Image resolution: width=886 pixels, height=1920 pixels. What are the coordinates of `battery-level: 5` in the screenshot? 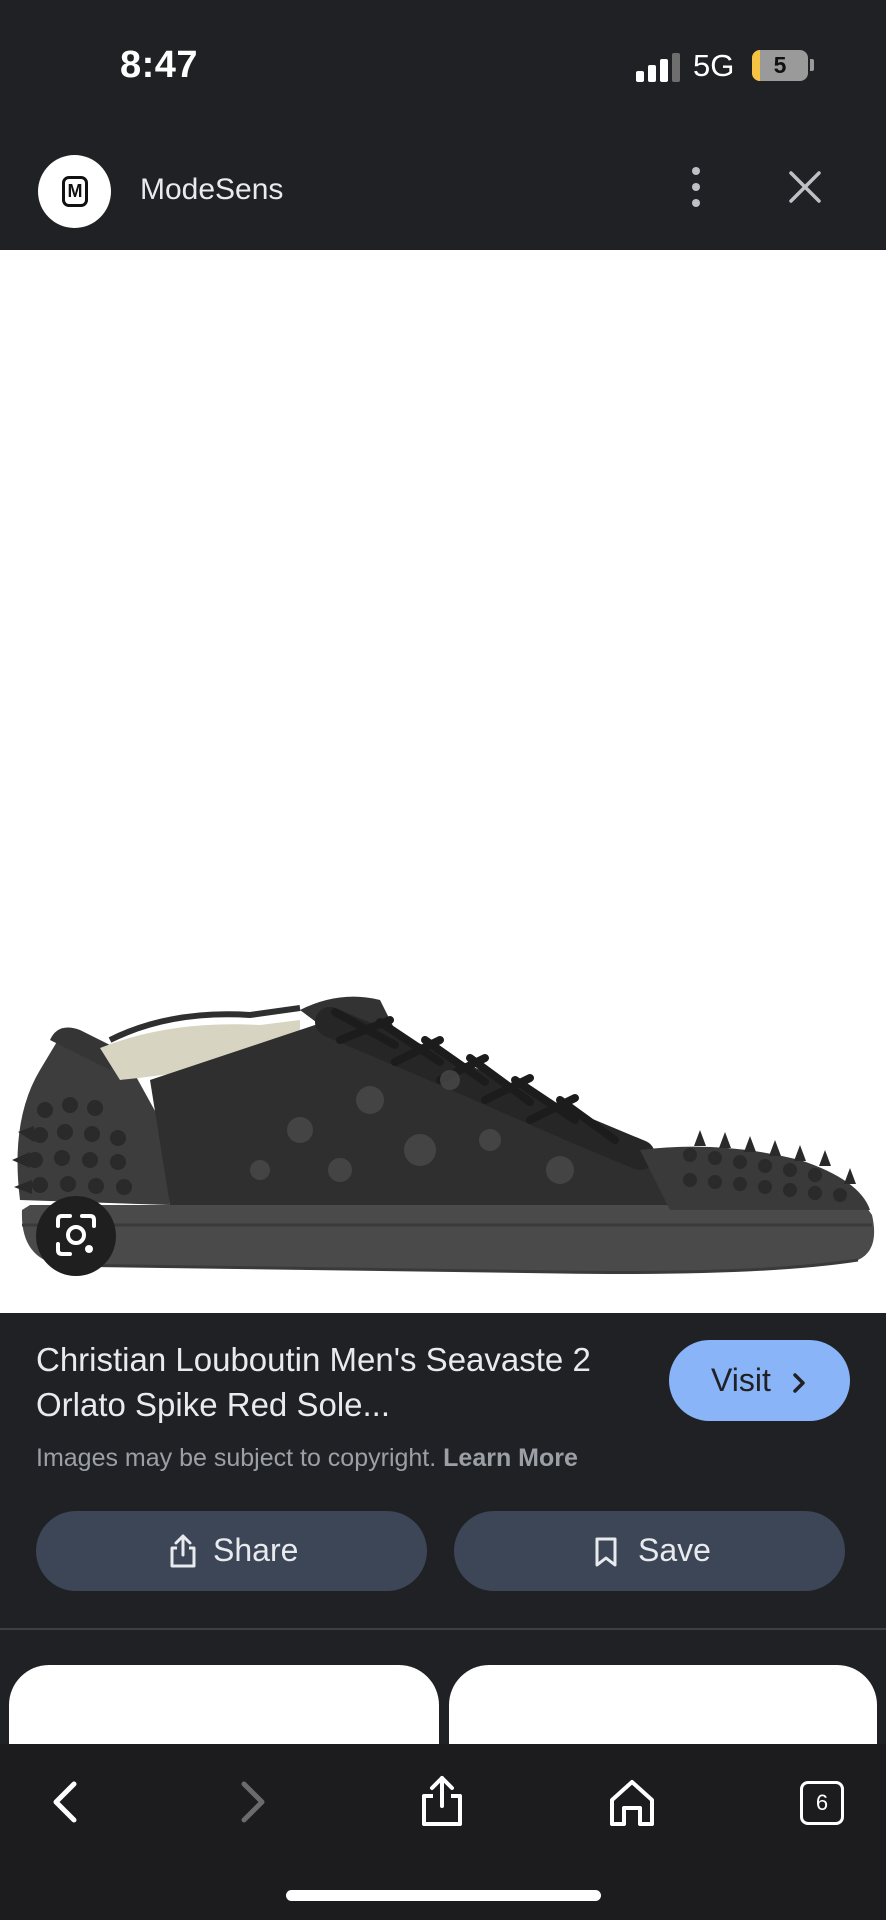 It's located at (780, 65).